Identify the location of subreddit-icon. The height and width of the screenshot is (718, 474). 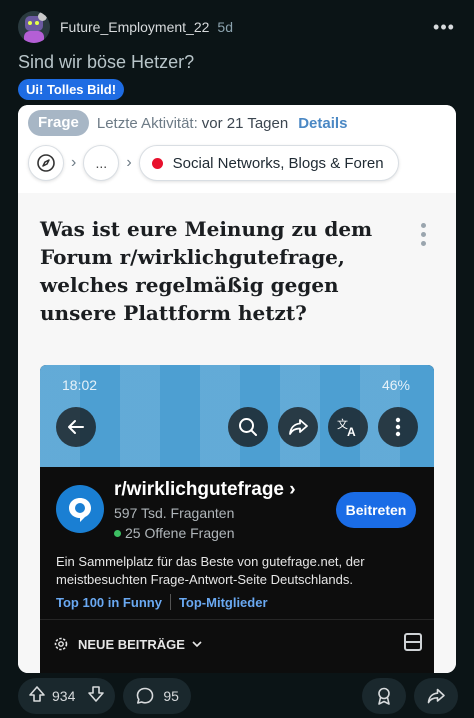
(80, 509).